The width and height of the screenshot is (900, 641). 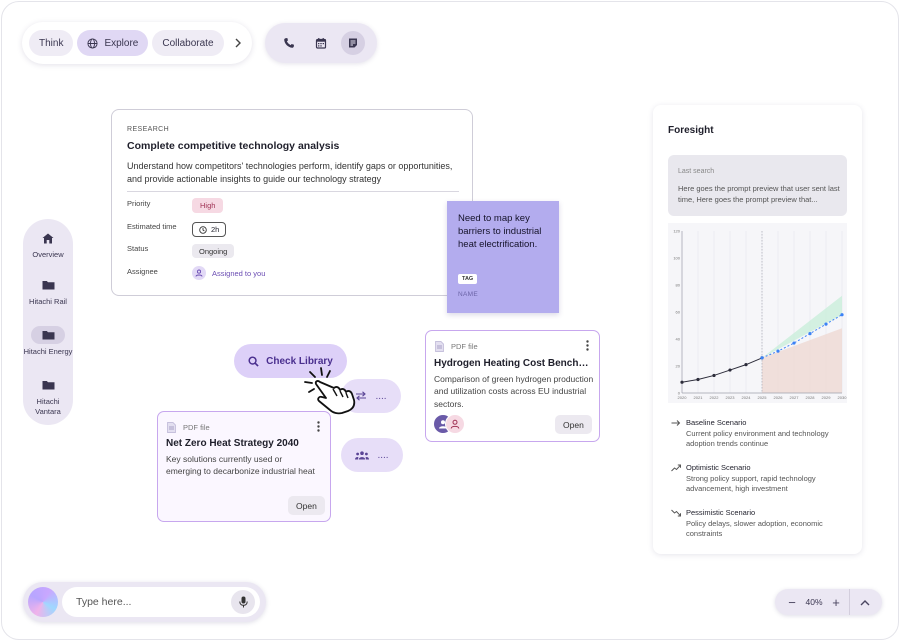 What do you see at coordinates (468, 279) in the screenshot?
I see `sticky-tag: TAG` at bounding box center [468, 279].